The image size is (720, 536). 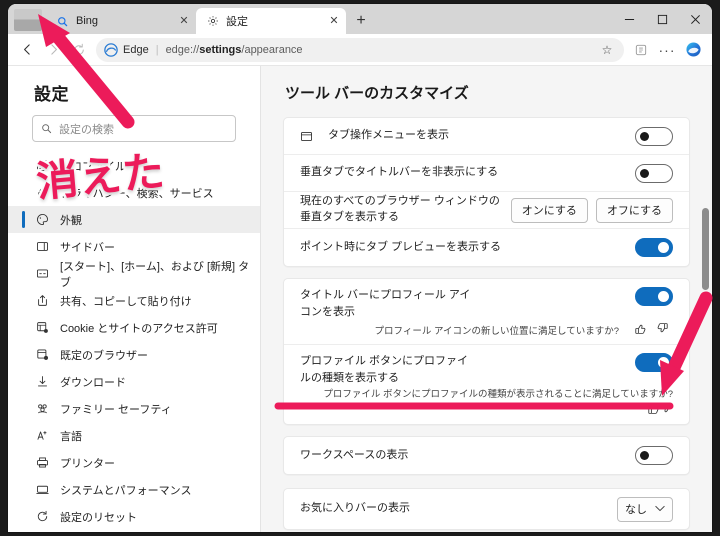 What do you see at coordinates (636, 510) in the screenshot?
I see `select-value: なし` at bounding box center [636, 510].